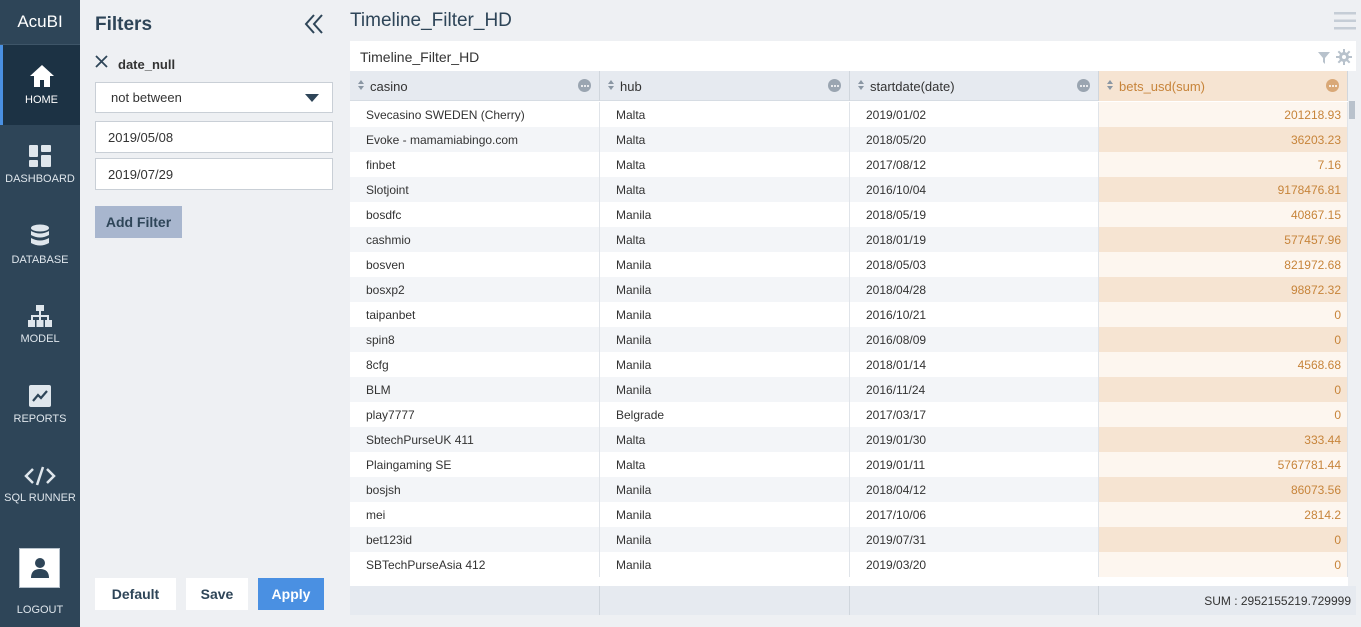  What do you see at coordinates (849, 464) in the screenshot?
I see `table-row: Plaingaming SE Malta 2019/01/11 5767781.44` at bounding box center [849, 464].